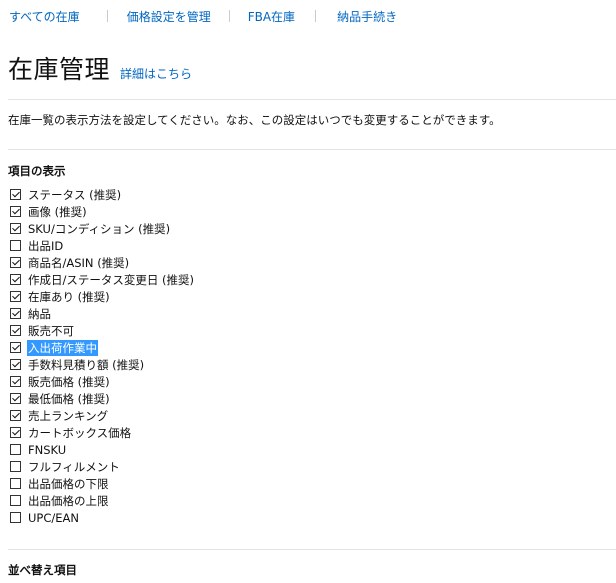 The height and width of the screenshot is (583, 616). I want to click on column-option-label: 出品ID, so click(46, 245).